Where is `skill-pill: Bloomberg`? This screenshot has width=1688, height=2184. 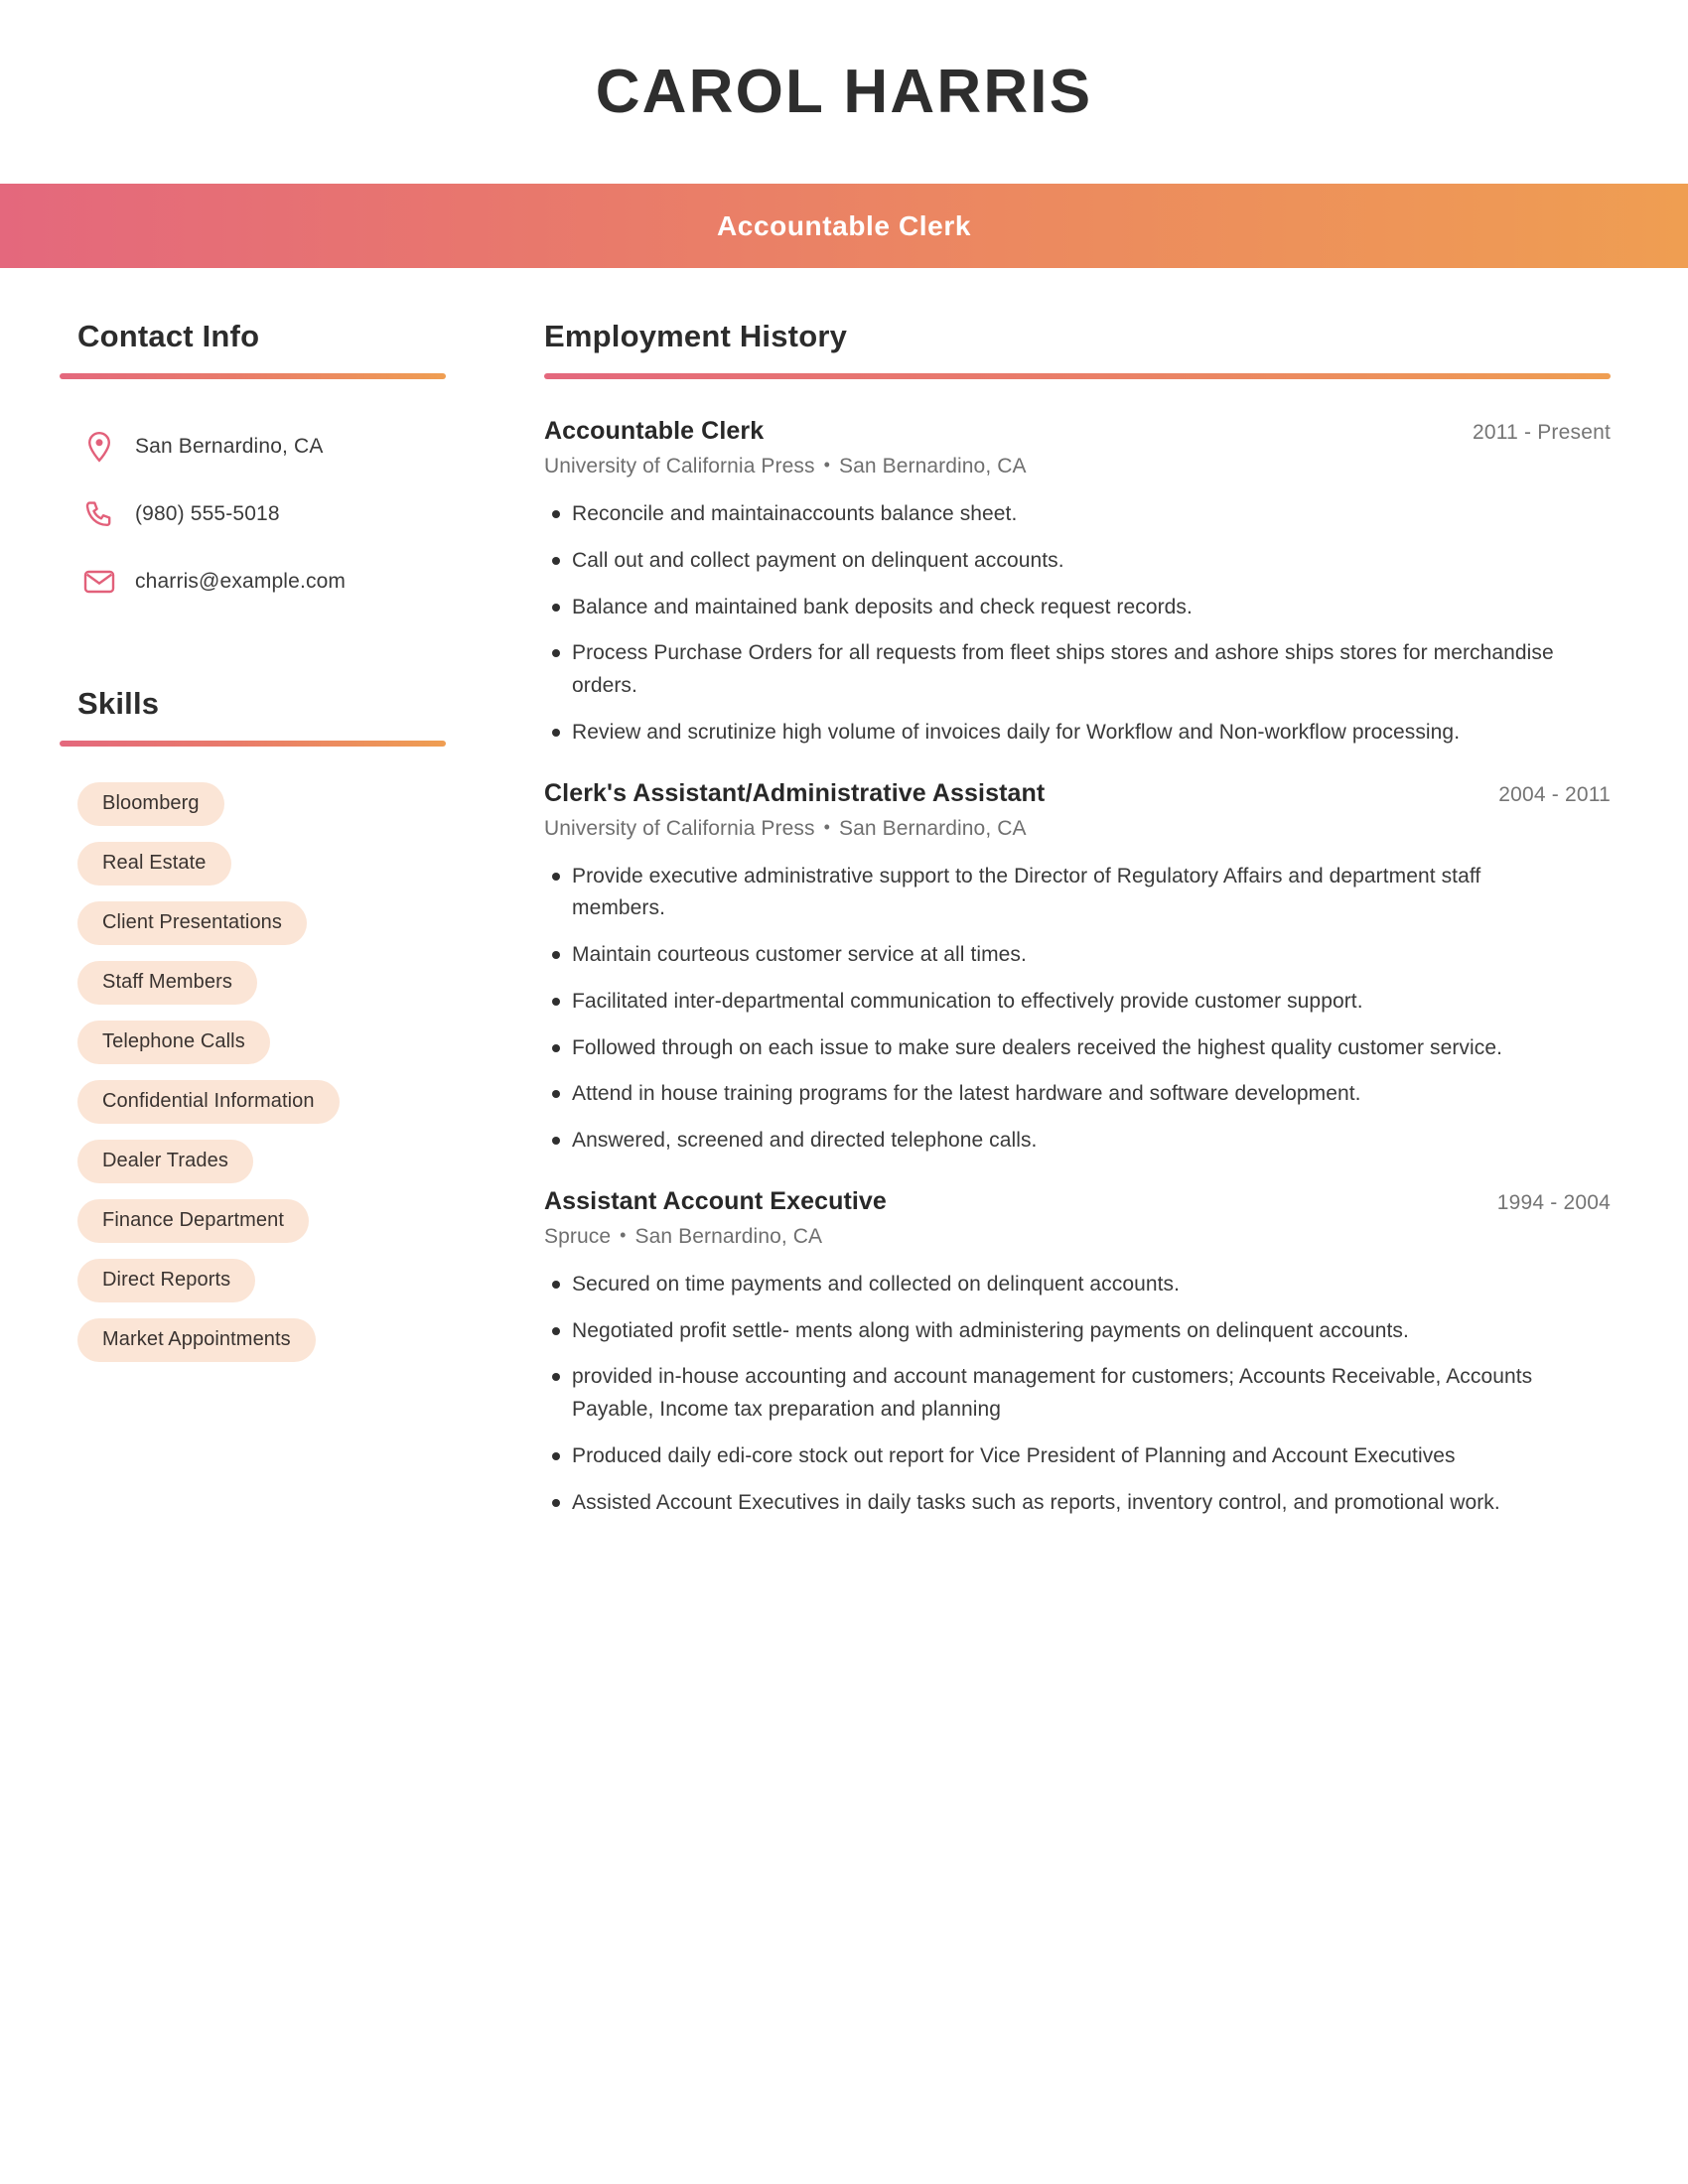
skill-pill: Bloomberg is located at coordinates (150, 804).